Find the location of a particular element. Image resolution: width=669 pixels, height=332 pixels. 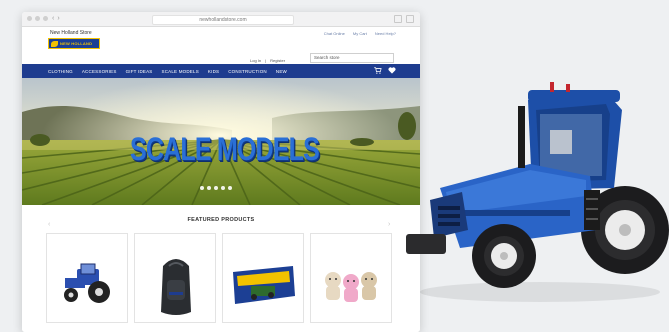

nav-item-accessories: ACCESSORIES is located at coordinates (99, 71).